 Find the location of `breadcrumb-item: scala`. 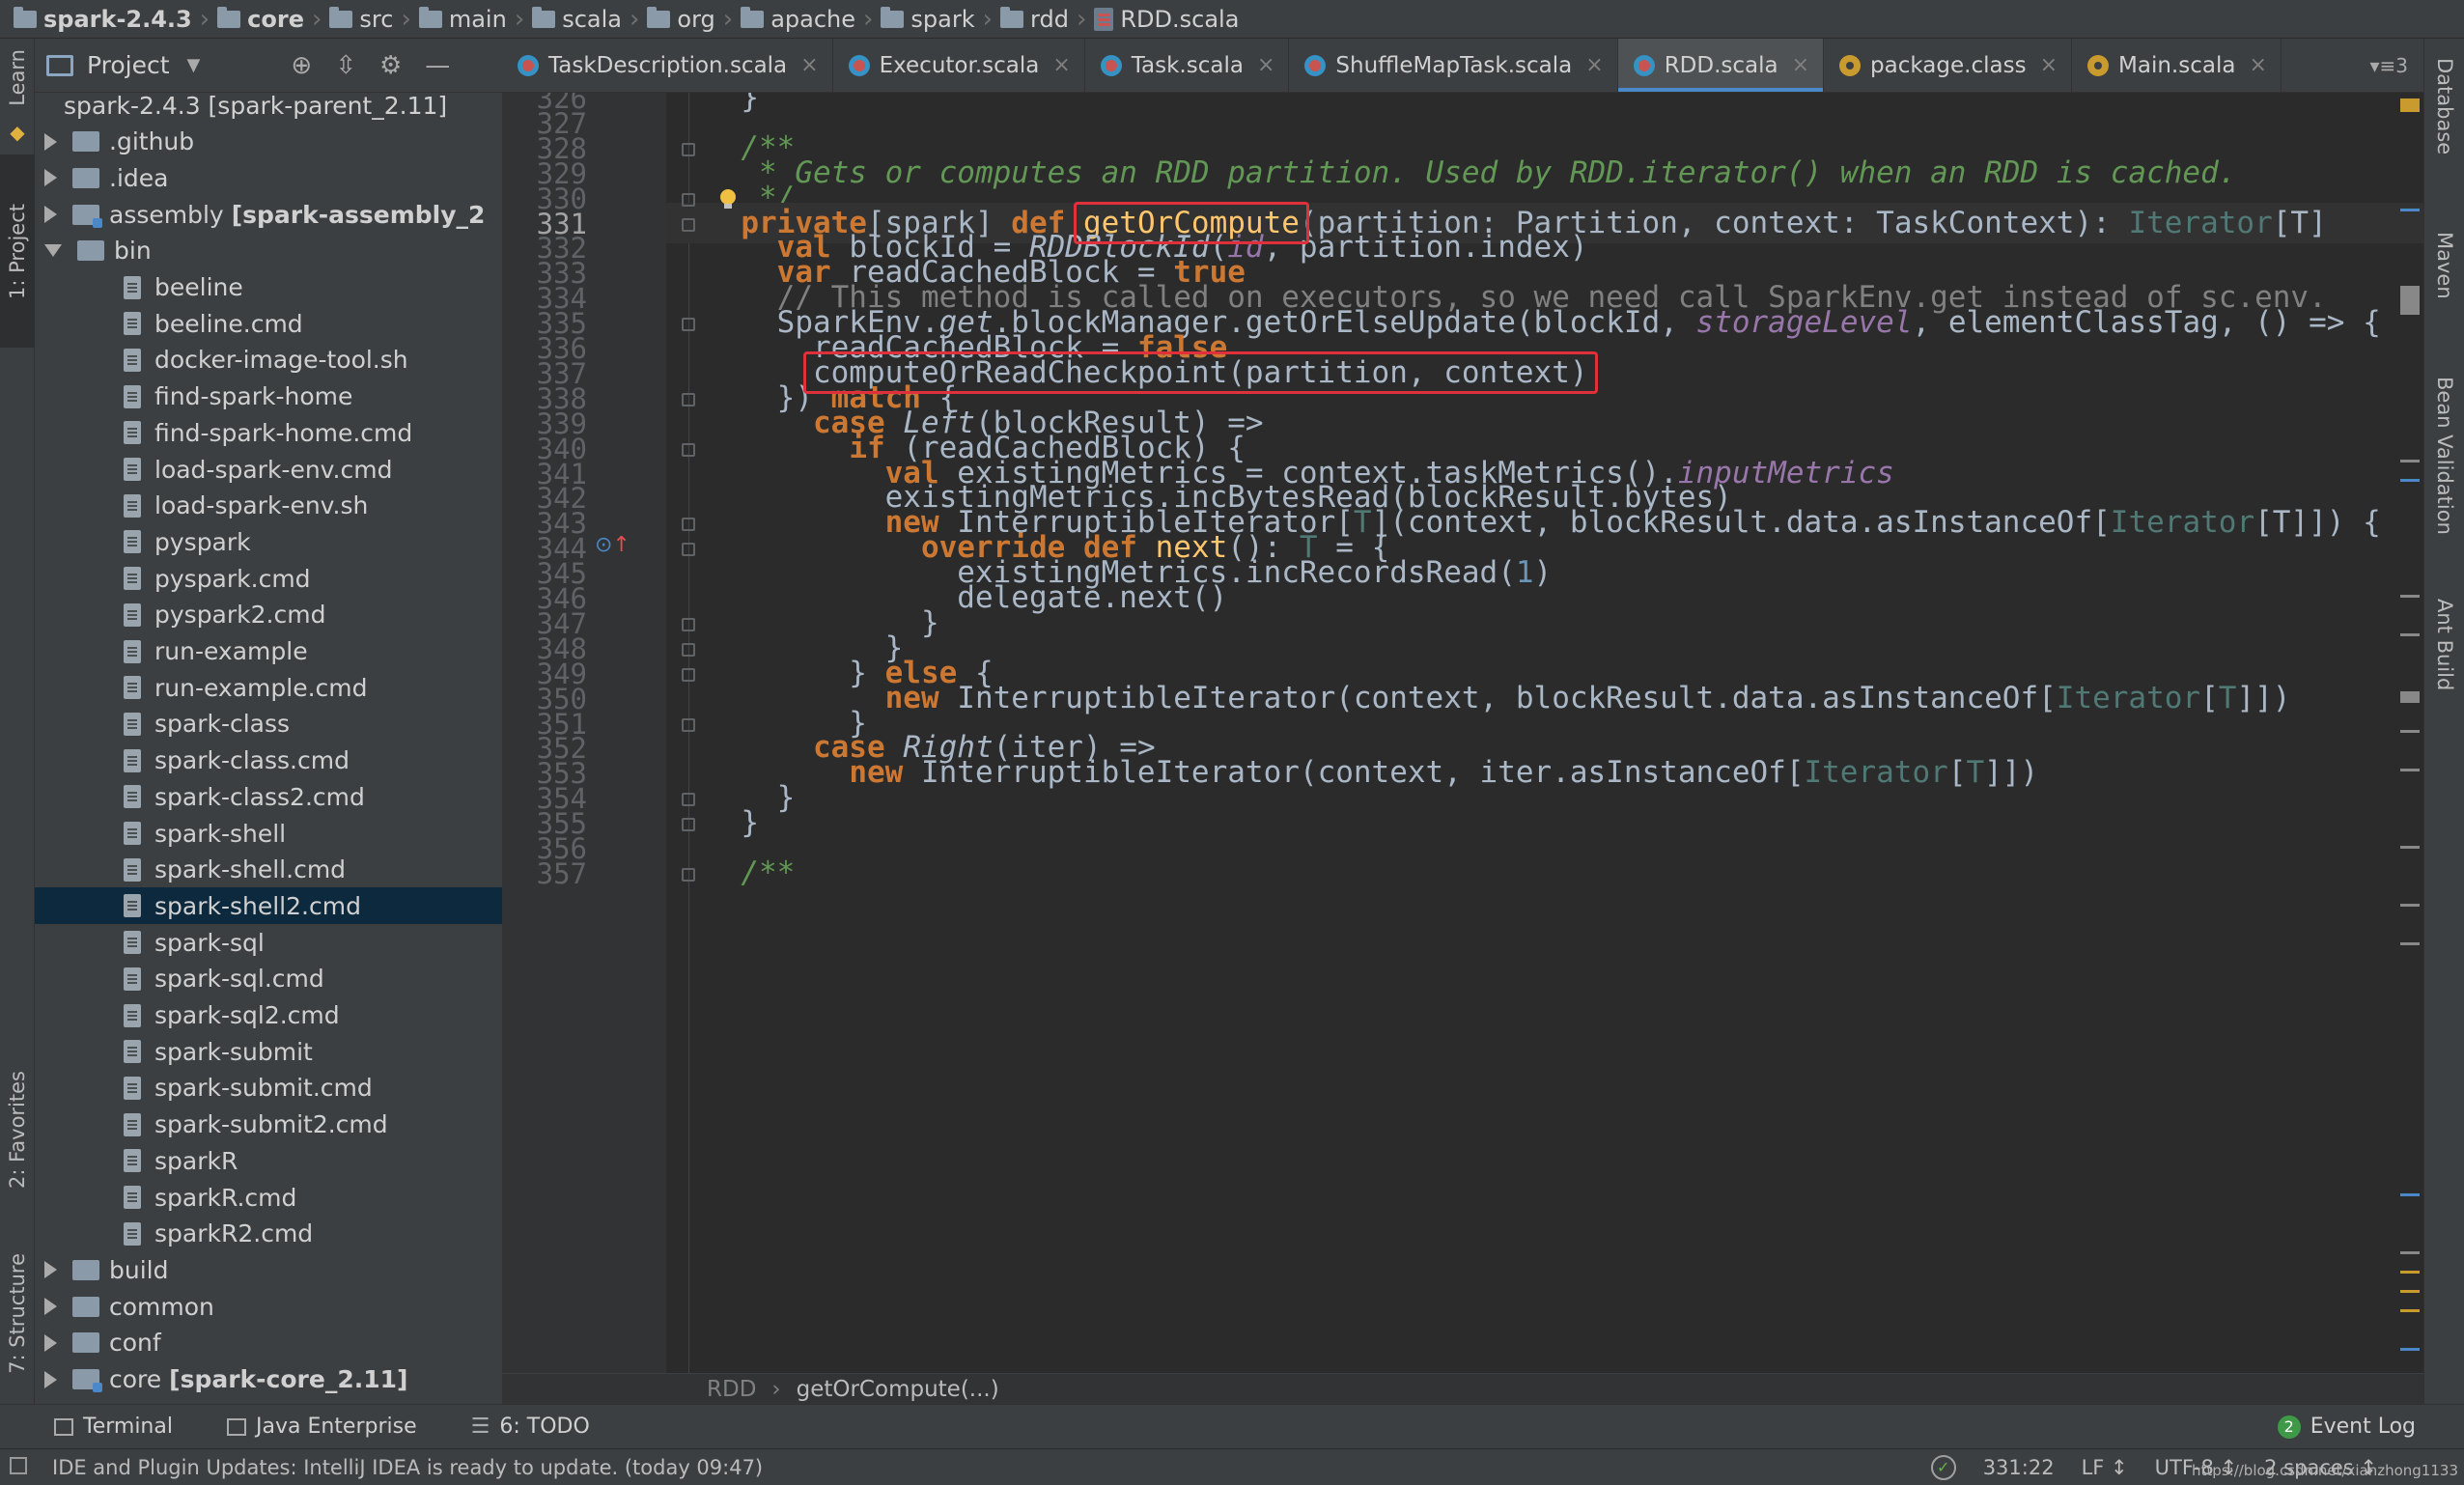

breadcrumb-item: scala is located at coordinates (577, 19).